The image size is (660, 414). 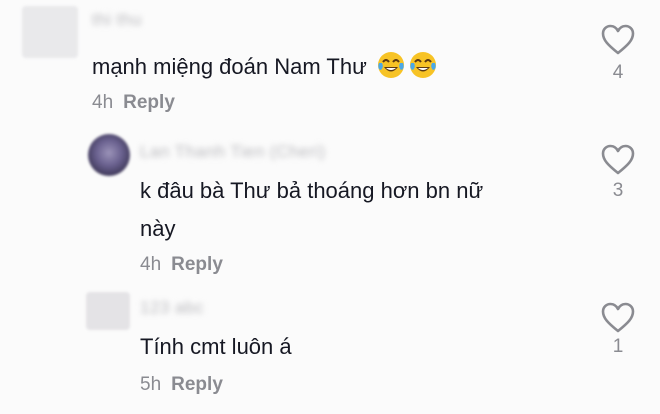 I want to click on comment-text-content: mạnh miệng đoán Nam Thư, so click(x=229, y=66).